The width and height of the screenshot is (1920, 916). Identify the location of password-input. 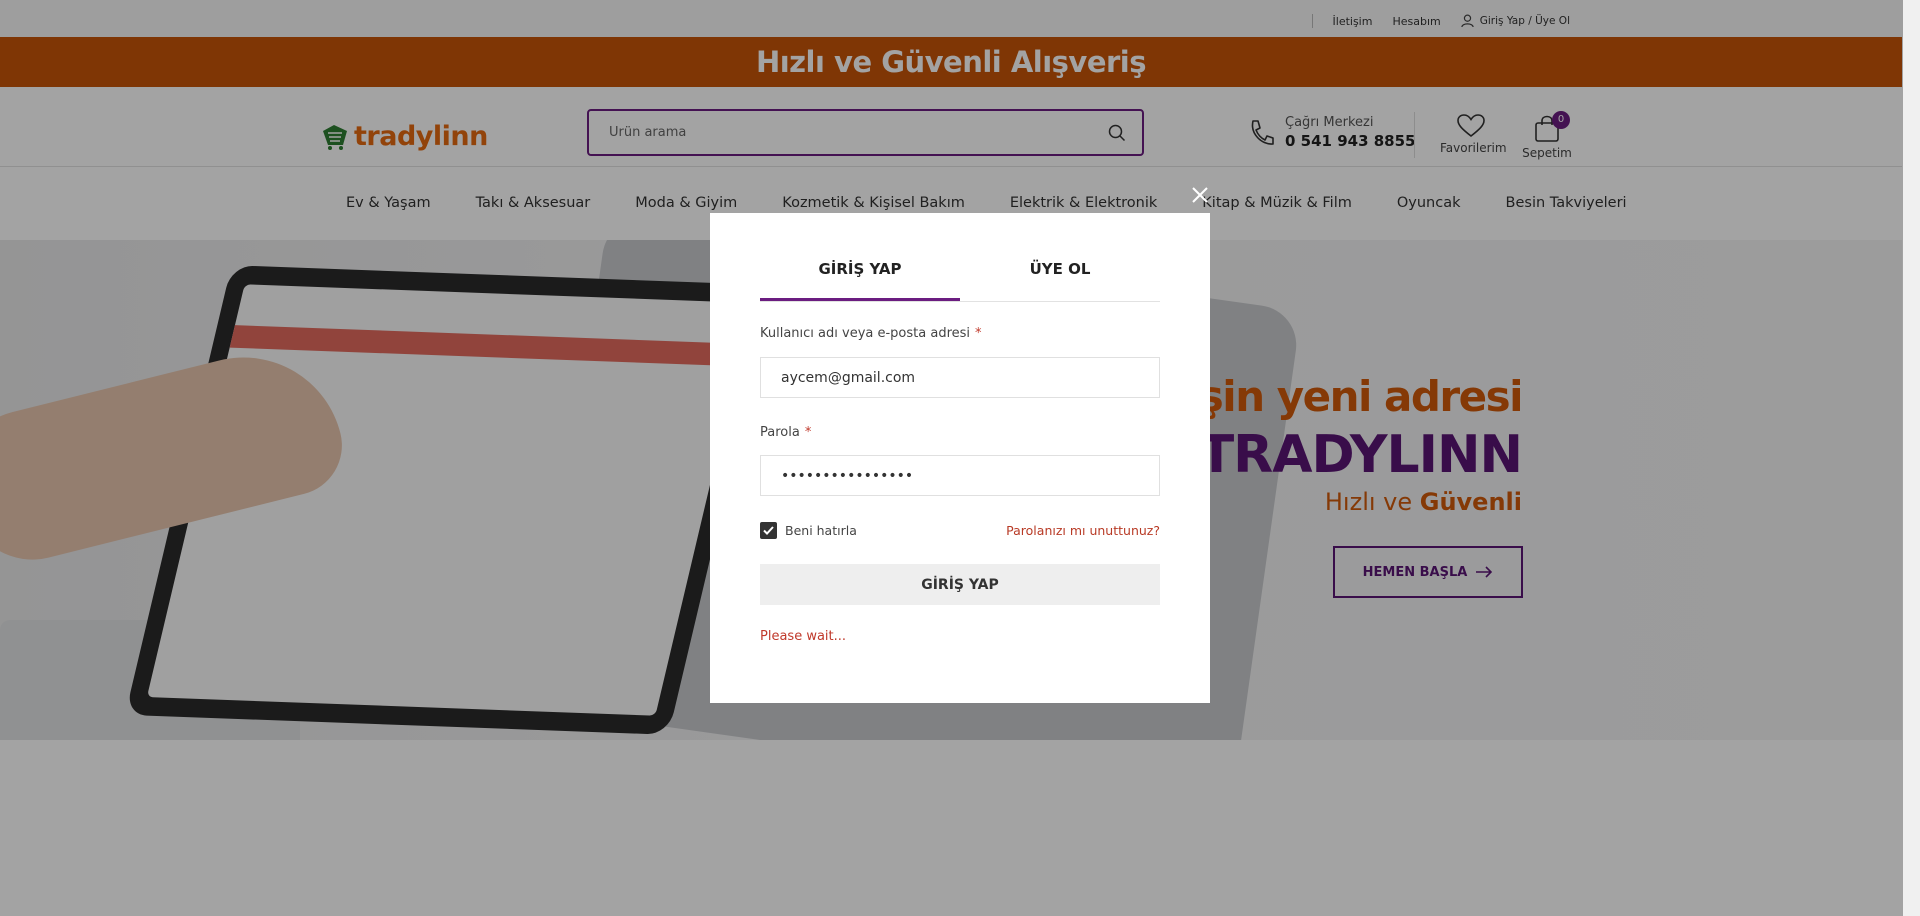
(960, 475).